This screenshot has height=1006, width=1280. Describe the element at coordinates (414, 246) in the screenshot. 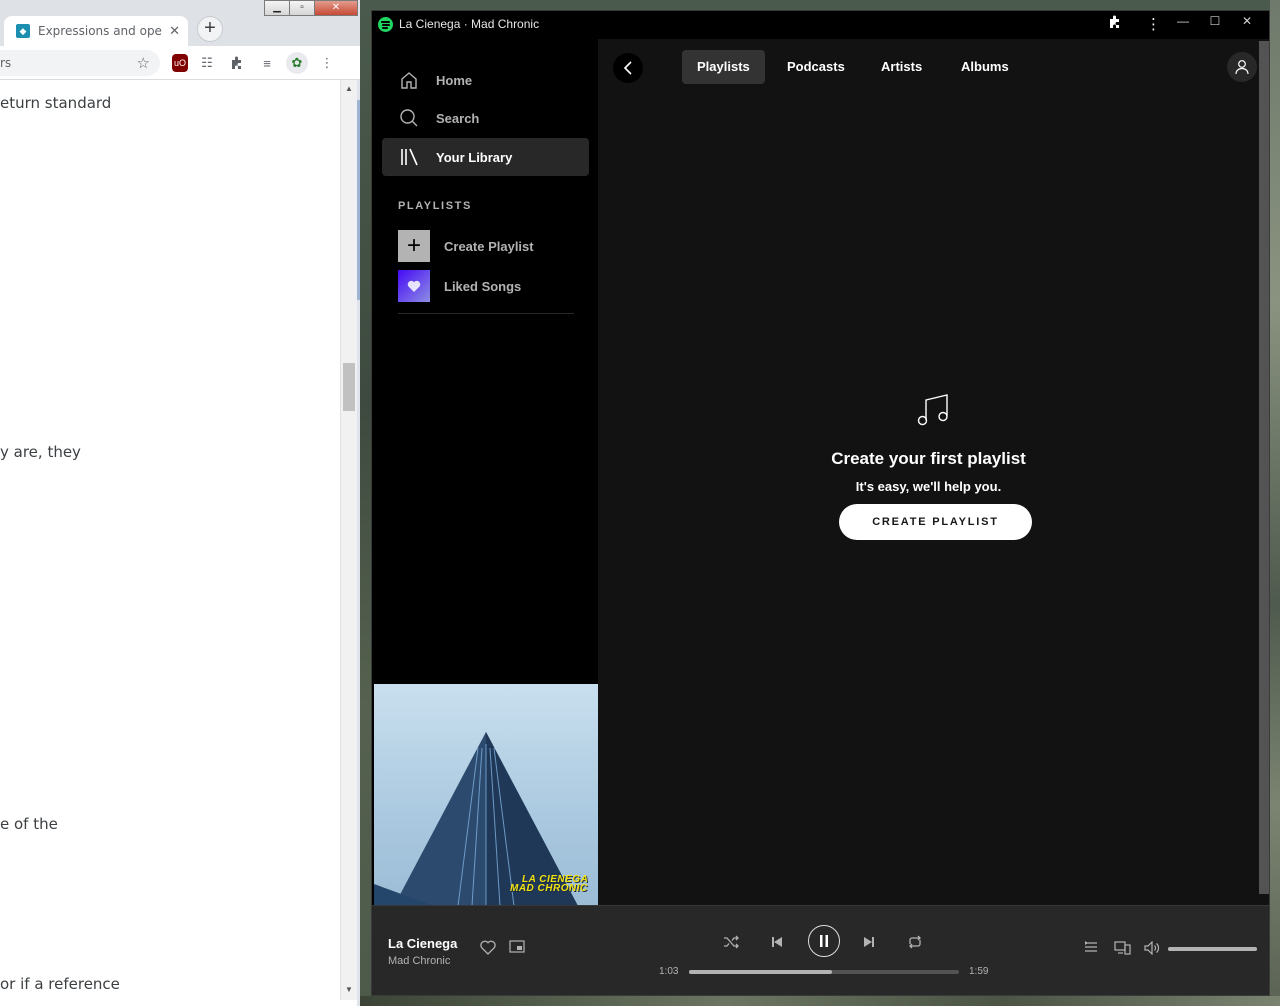

I see `plus-icon: +` at that location.